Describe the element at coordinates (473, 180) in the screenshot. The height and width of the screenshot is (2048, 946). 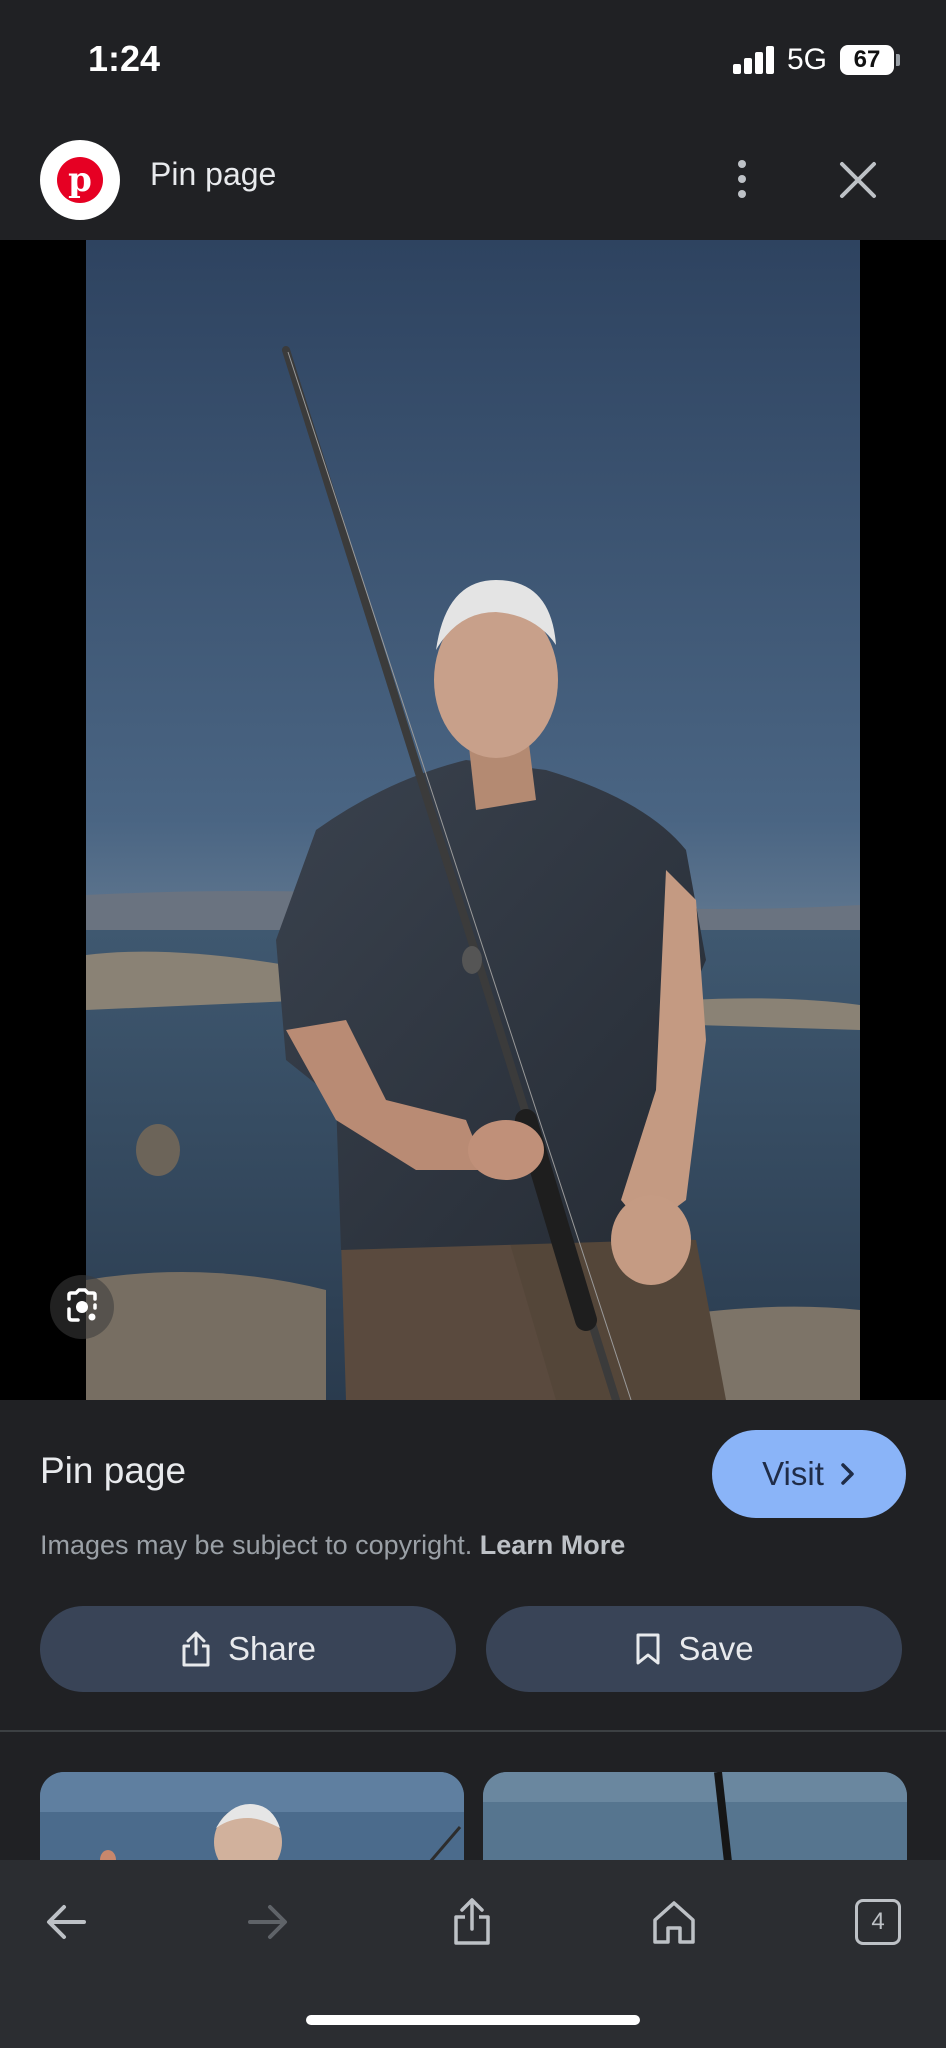
I see `page-header: p Pin page` at that location.